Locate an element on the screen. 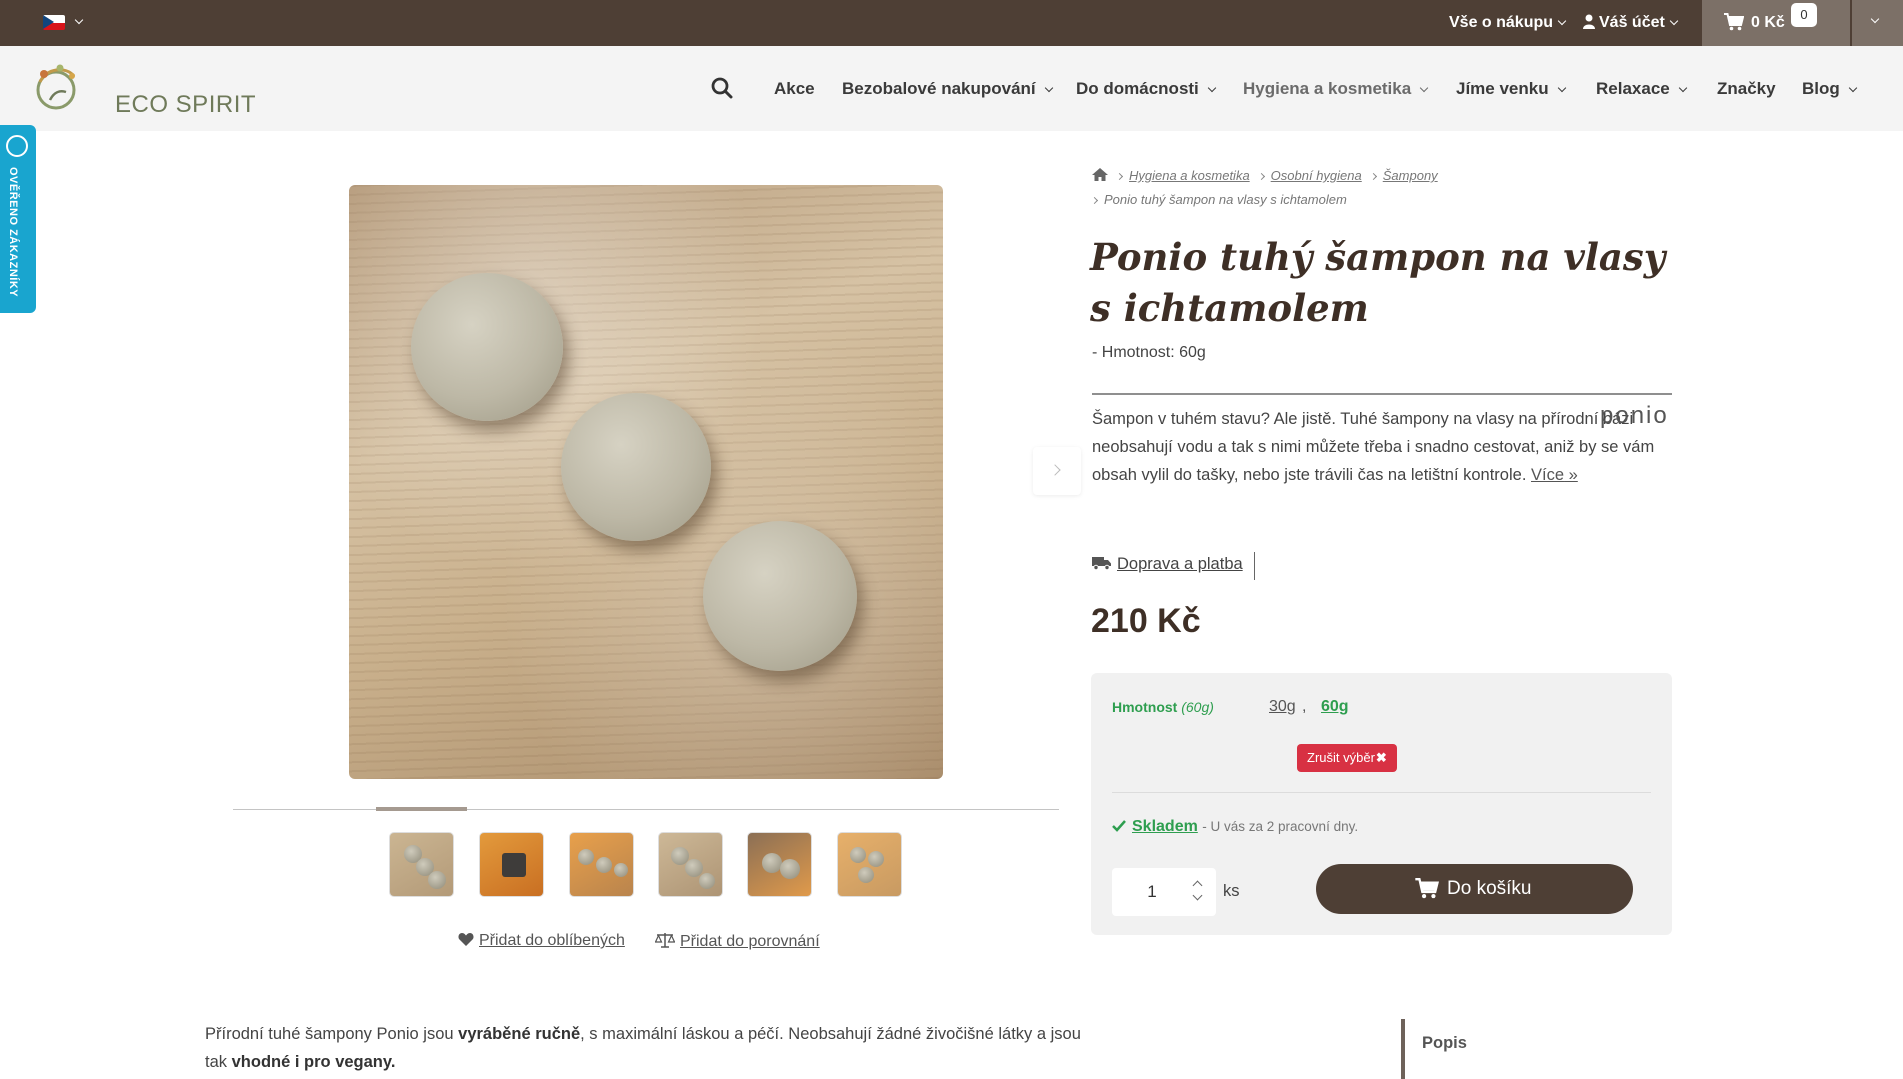 The height and width of the screenshot is (1079, 1903). stock-status-link: Skladem is located at coordinates (1165, 826).